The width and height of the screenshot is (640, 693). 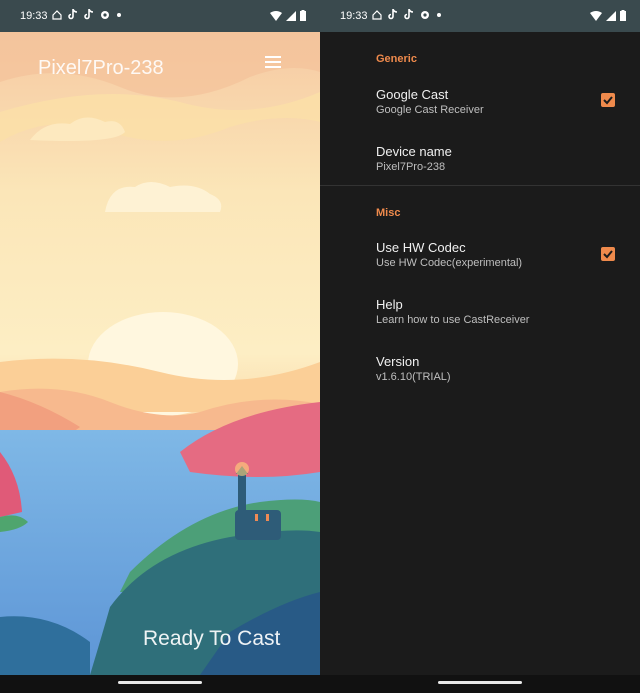 I want to click on setting-device-name: Device name Pixel7Pro-238, so click(x=480, y=158).